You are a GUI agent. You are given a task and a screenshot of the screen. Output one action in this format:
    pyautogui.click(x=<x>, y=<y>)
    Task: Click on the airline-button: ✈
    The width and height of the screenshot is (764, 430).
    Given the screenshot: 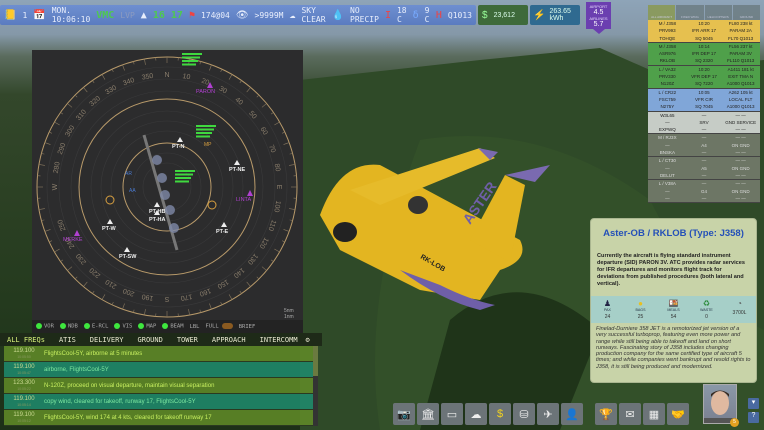 What is the action you would take?
    pyautogui.click(x=548, y=414)
    